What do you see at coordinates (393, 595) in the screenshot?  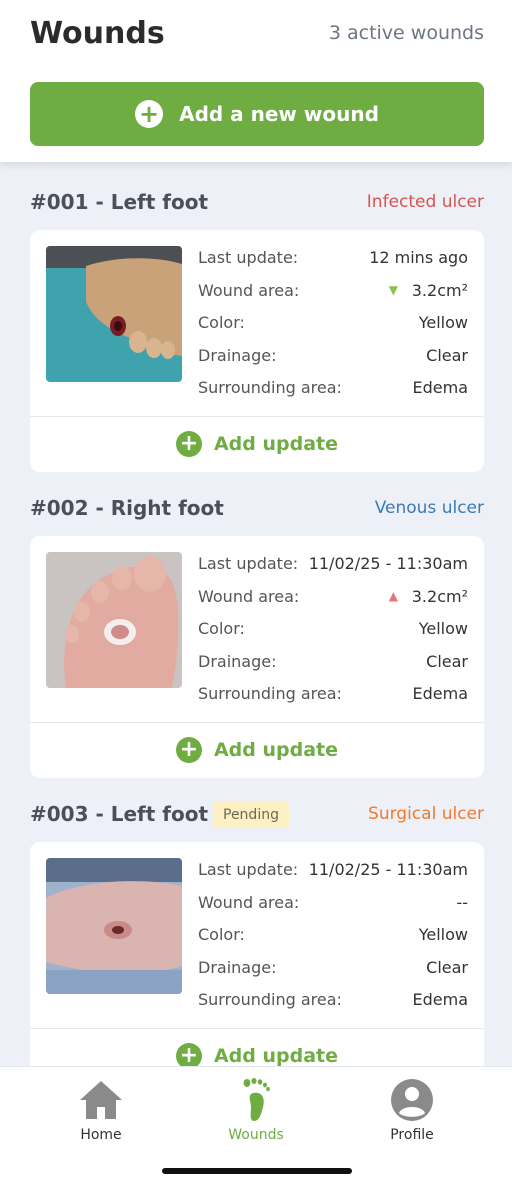 I see `trend-up-icon: ▲` at bounding box center [393, 595].